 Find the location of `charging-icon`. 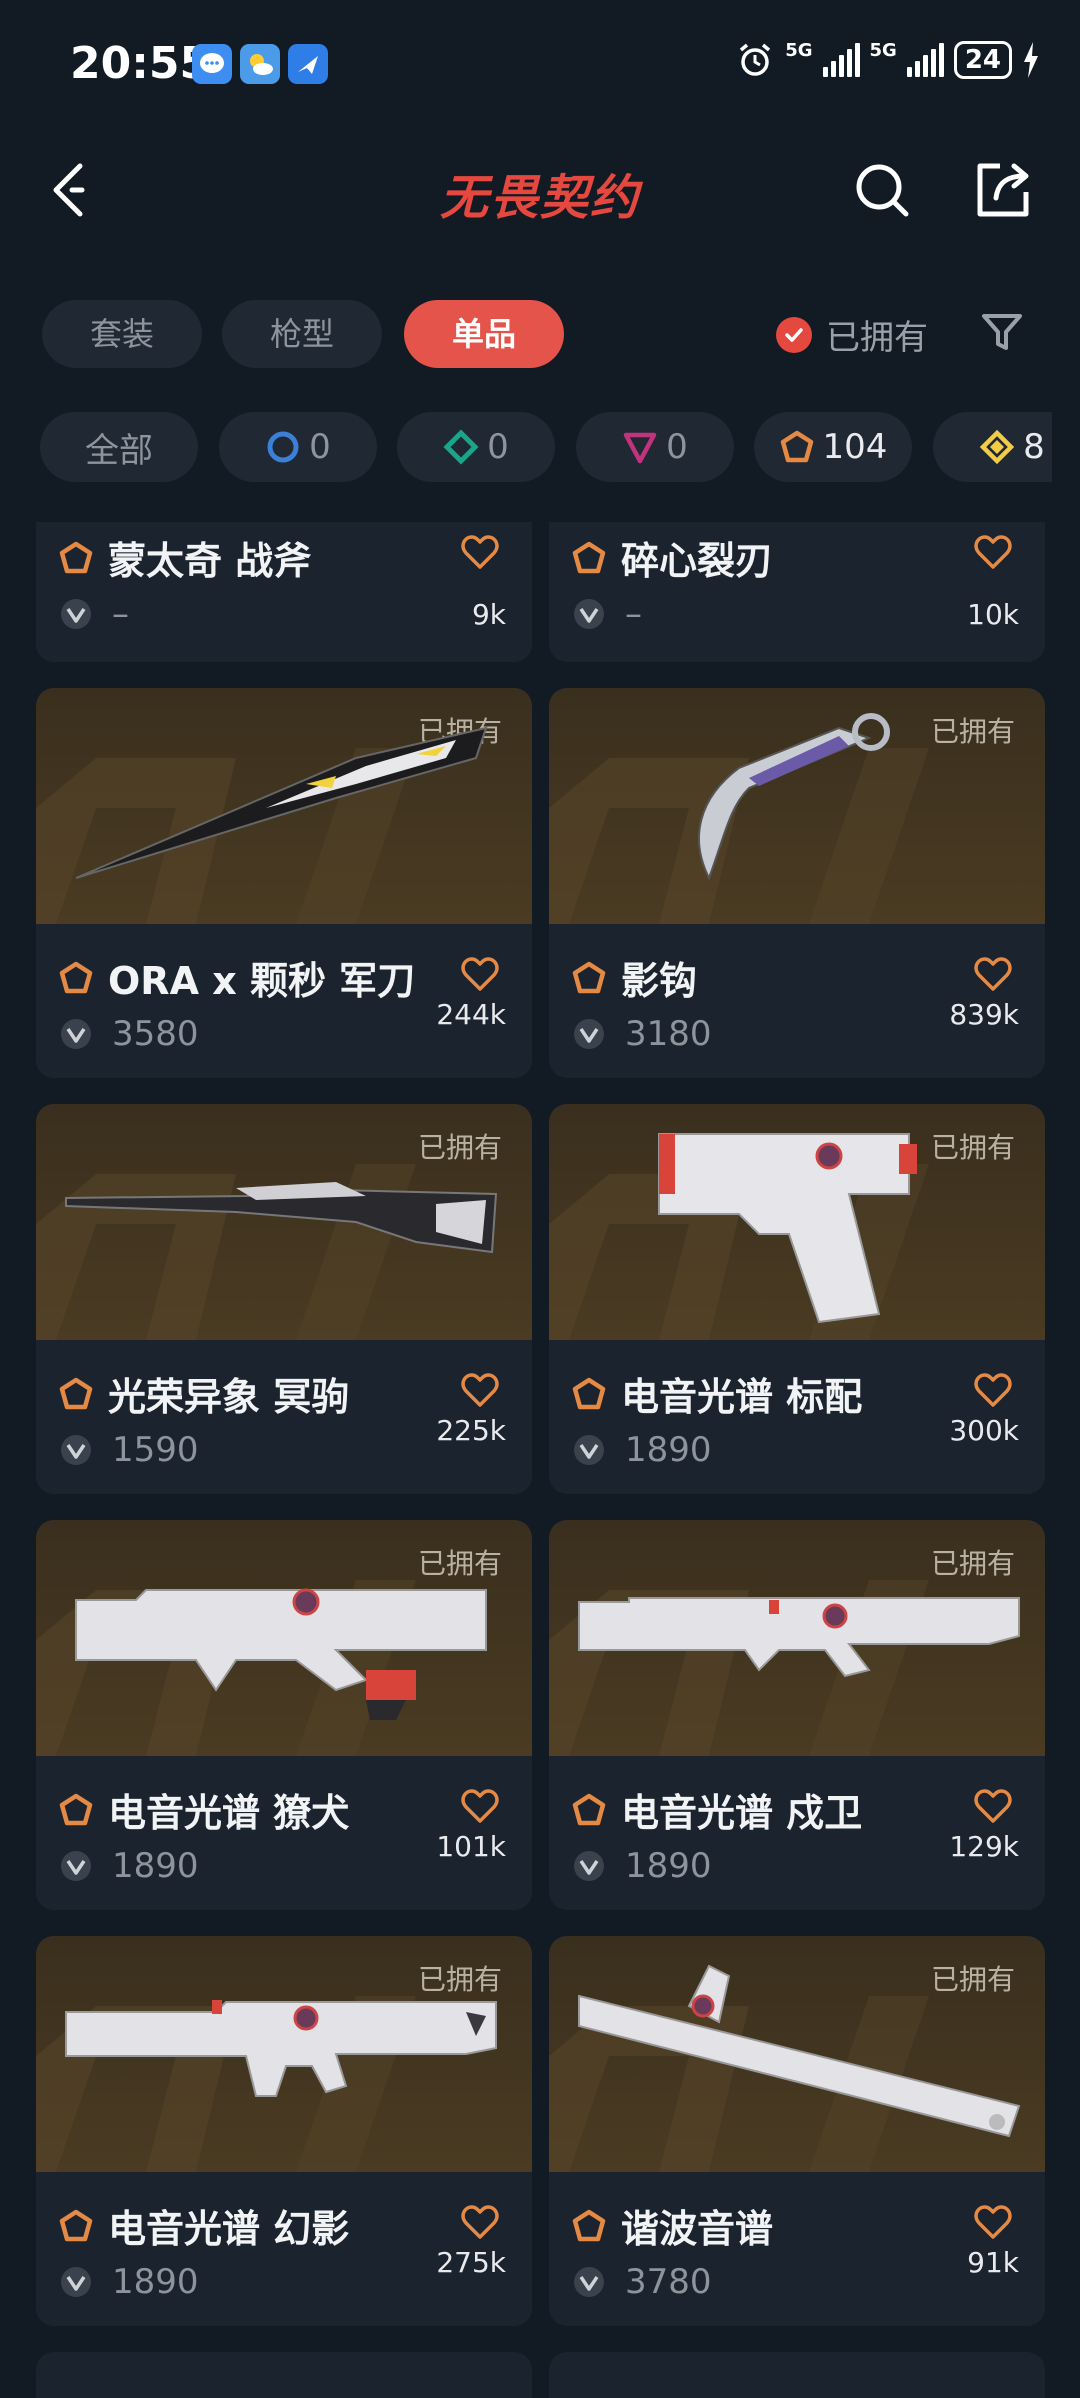

charging-icon is located at coordinates (1031, 60).